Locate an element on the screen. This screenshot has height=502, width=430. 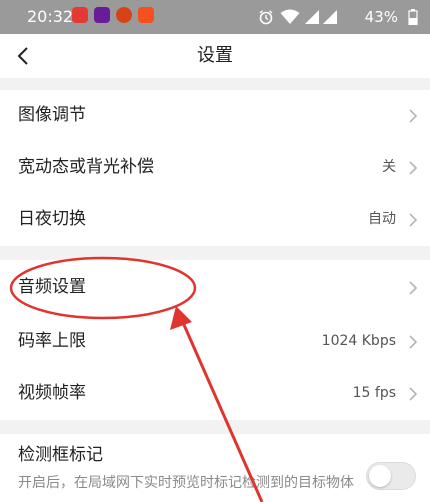
framerate-label: 视频帧率 is located at coordinates (52, 393).